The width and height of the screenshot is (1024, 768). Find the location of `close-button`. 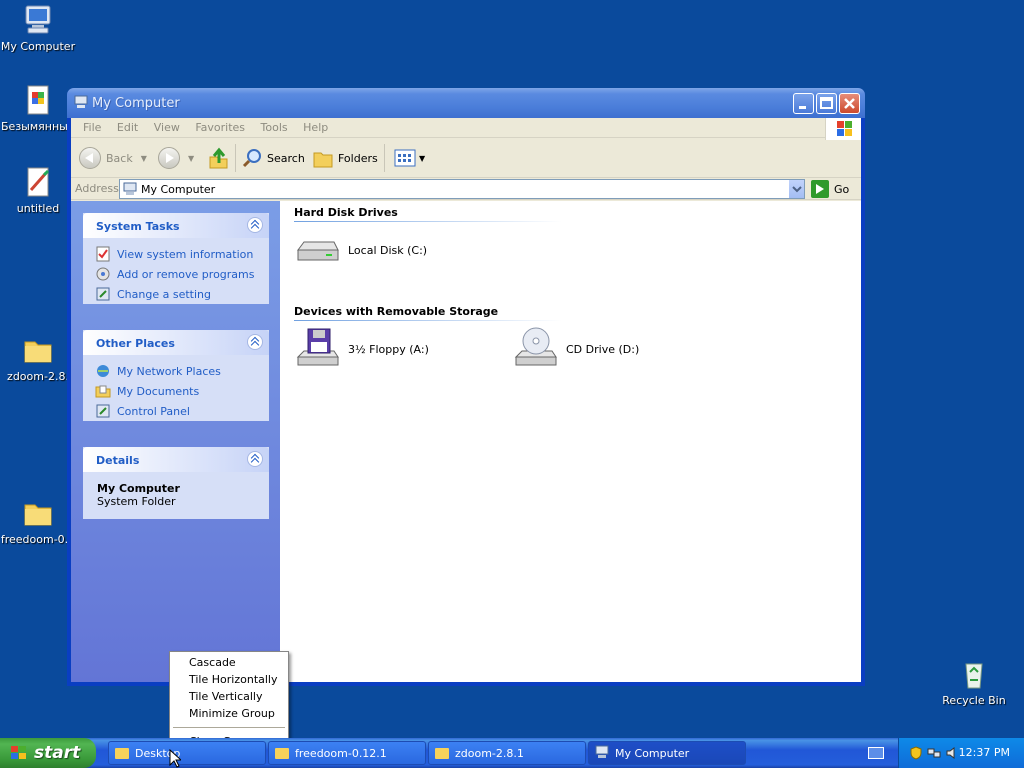

close-button is located at coordinates (849, 103).